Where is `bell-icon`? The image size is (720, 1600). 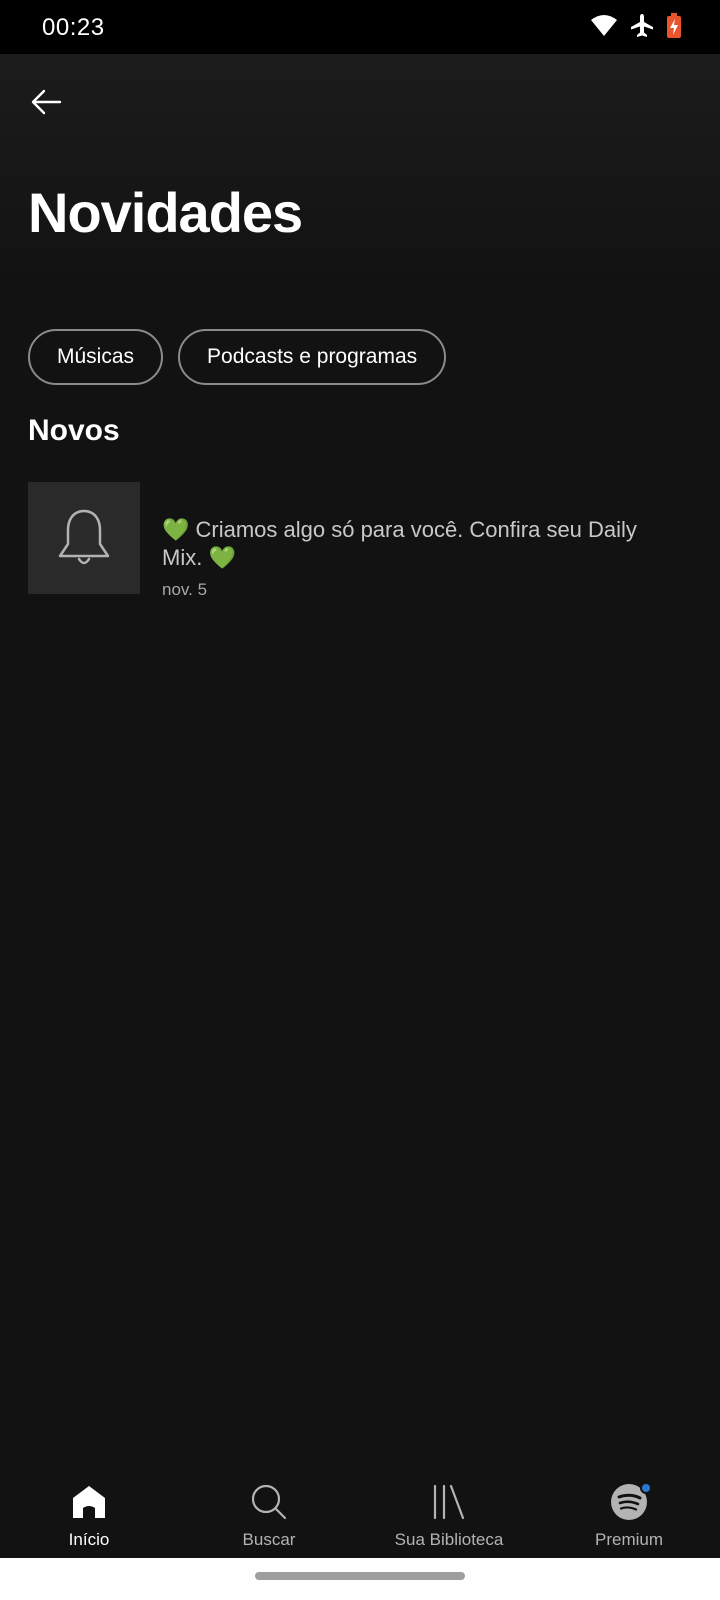 bell-icon is located at coordinates (84, 537).